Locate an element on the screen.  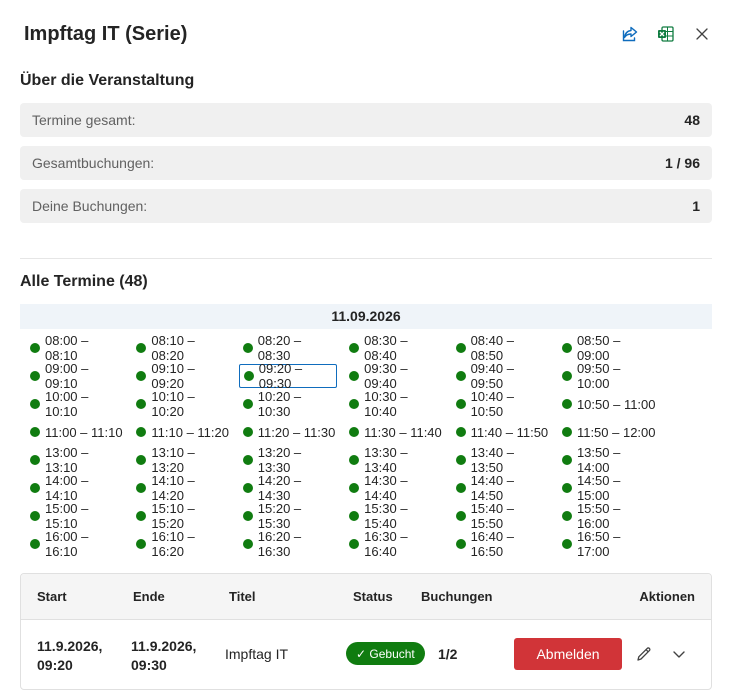
chevron-down-icon is located at coordinates (679, 654).